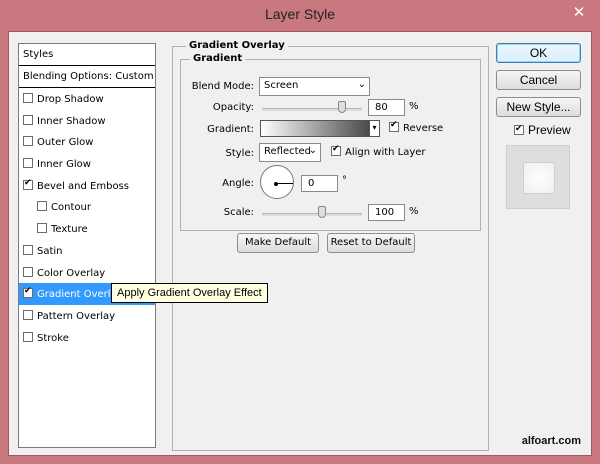 The width and height of the screenshot is (600, 464). Describe the element at coordinates (551, 441) in the screenshot. I see `watermark: alfoart.com` at that location.